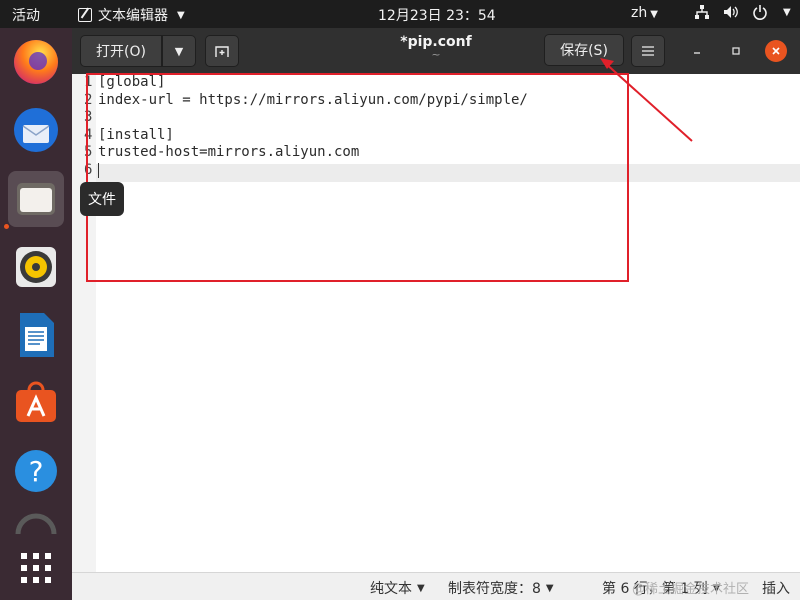 Image resolution: width=800 pixels, height=600 pixels. I want to click on running-indicator, so click(6, 226).